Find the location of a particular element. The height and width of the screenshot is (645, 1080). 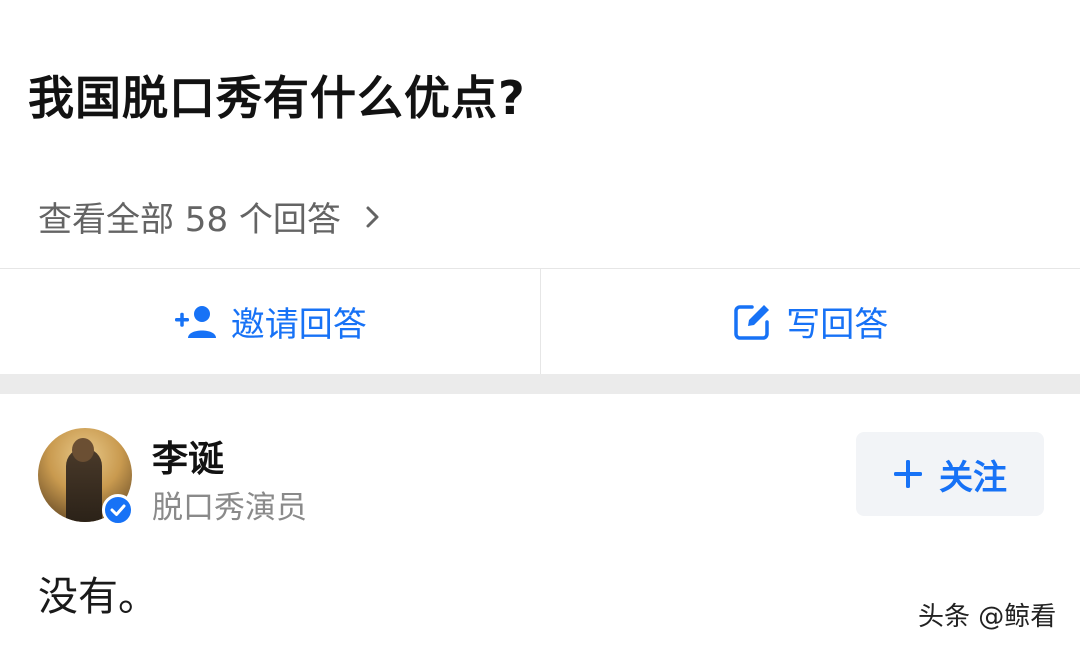

question-title: 我国脱口秀有什么优点? is located at coordinates (277, 95).